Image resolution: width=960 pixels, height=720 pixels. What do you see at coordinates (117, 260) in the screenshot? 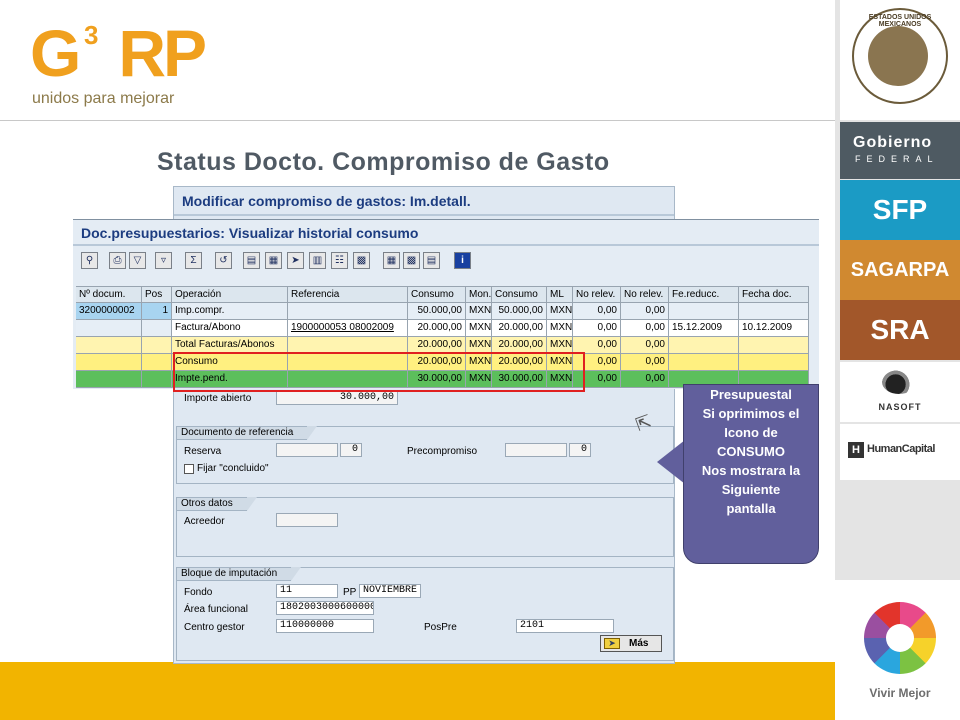
I see `print-icon: ⎙` at bounding box center [117, 260].